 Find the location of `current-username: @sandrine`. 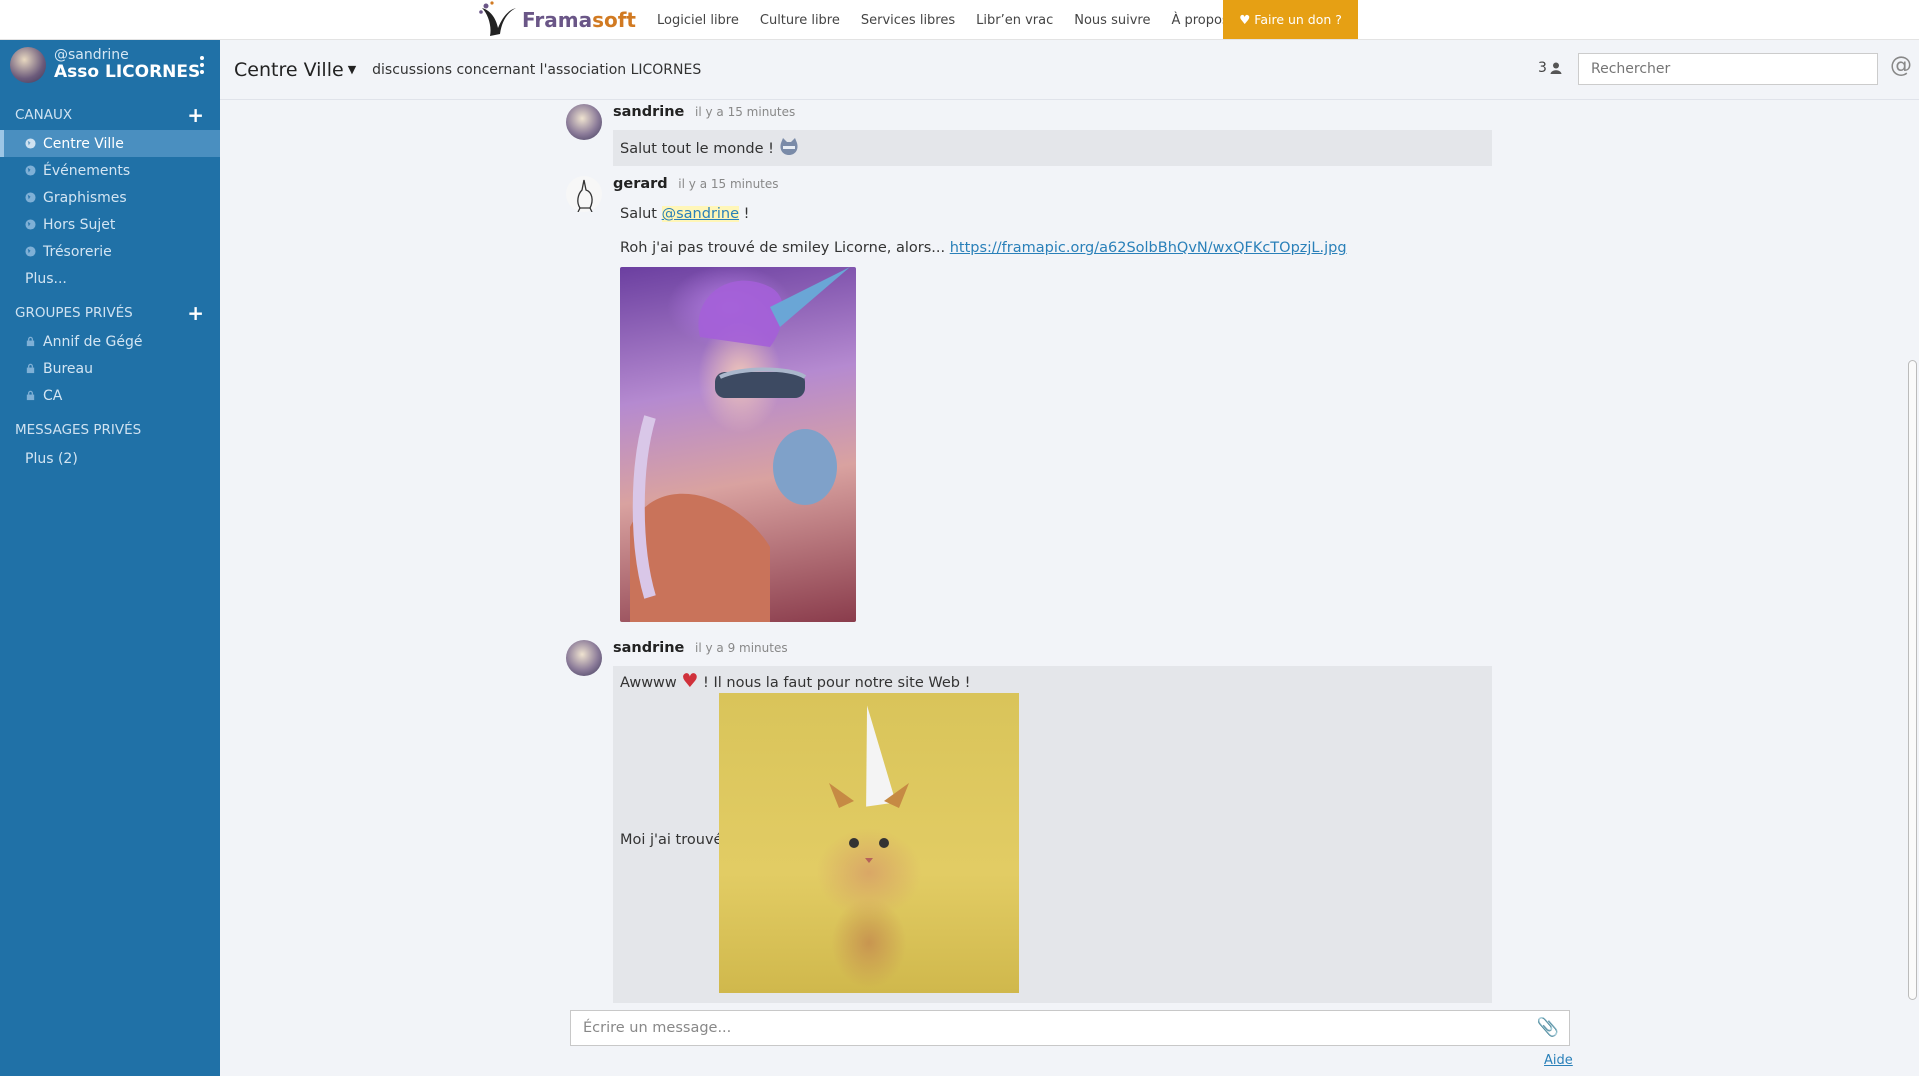

current-username: @sandrine is located at coordinates (91, 54).